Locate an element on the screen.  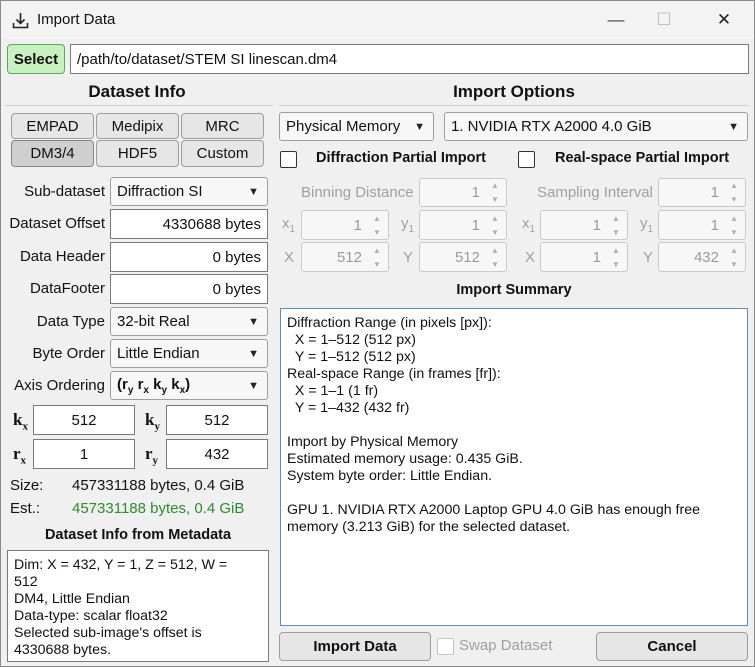
header-label: Data Header is located at coordinates (62, 256).